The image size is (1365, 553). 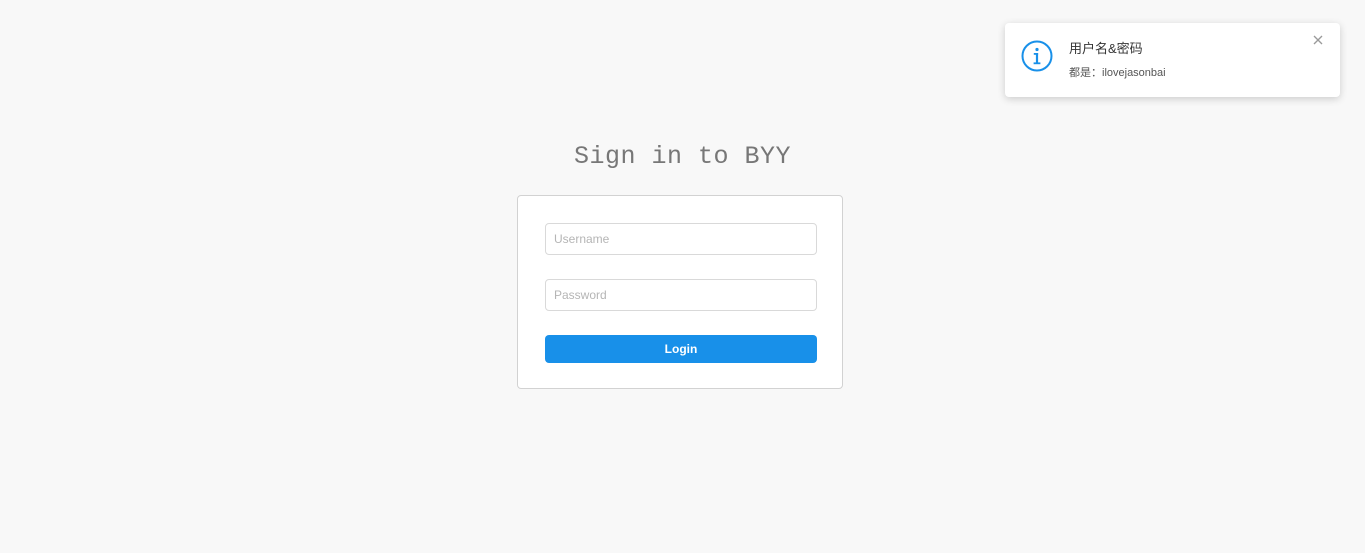 I want to click on notification-description: 都是：ilovejasonbai, so click(x=1117, y=73).